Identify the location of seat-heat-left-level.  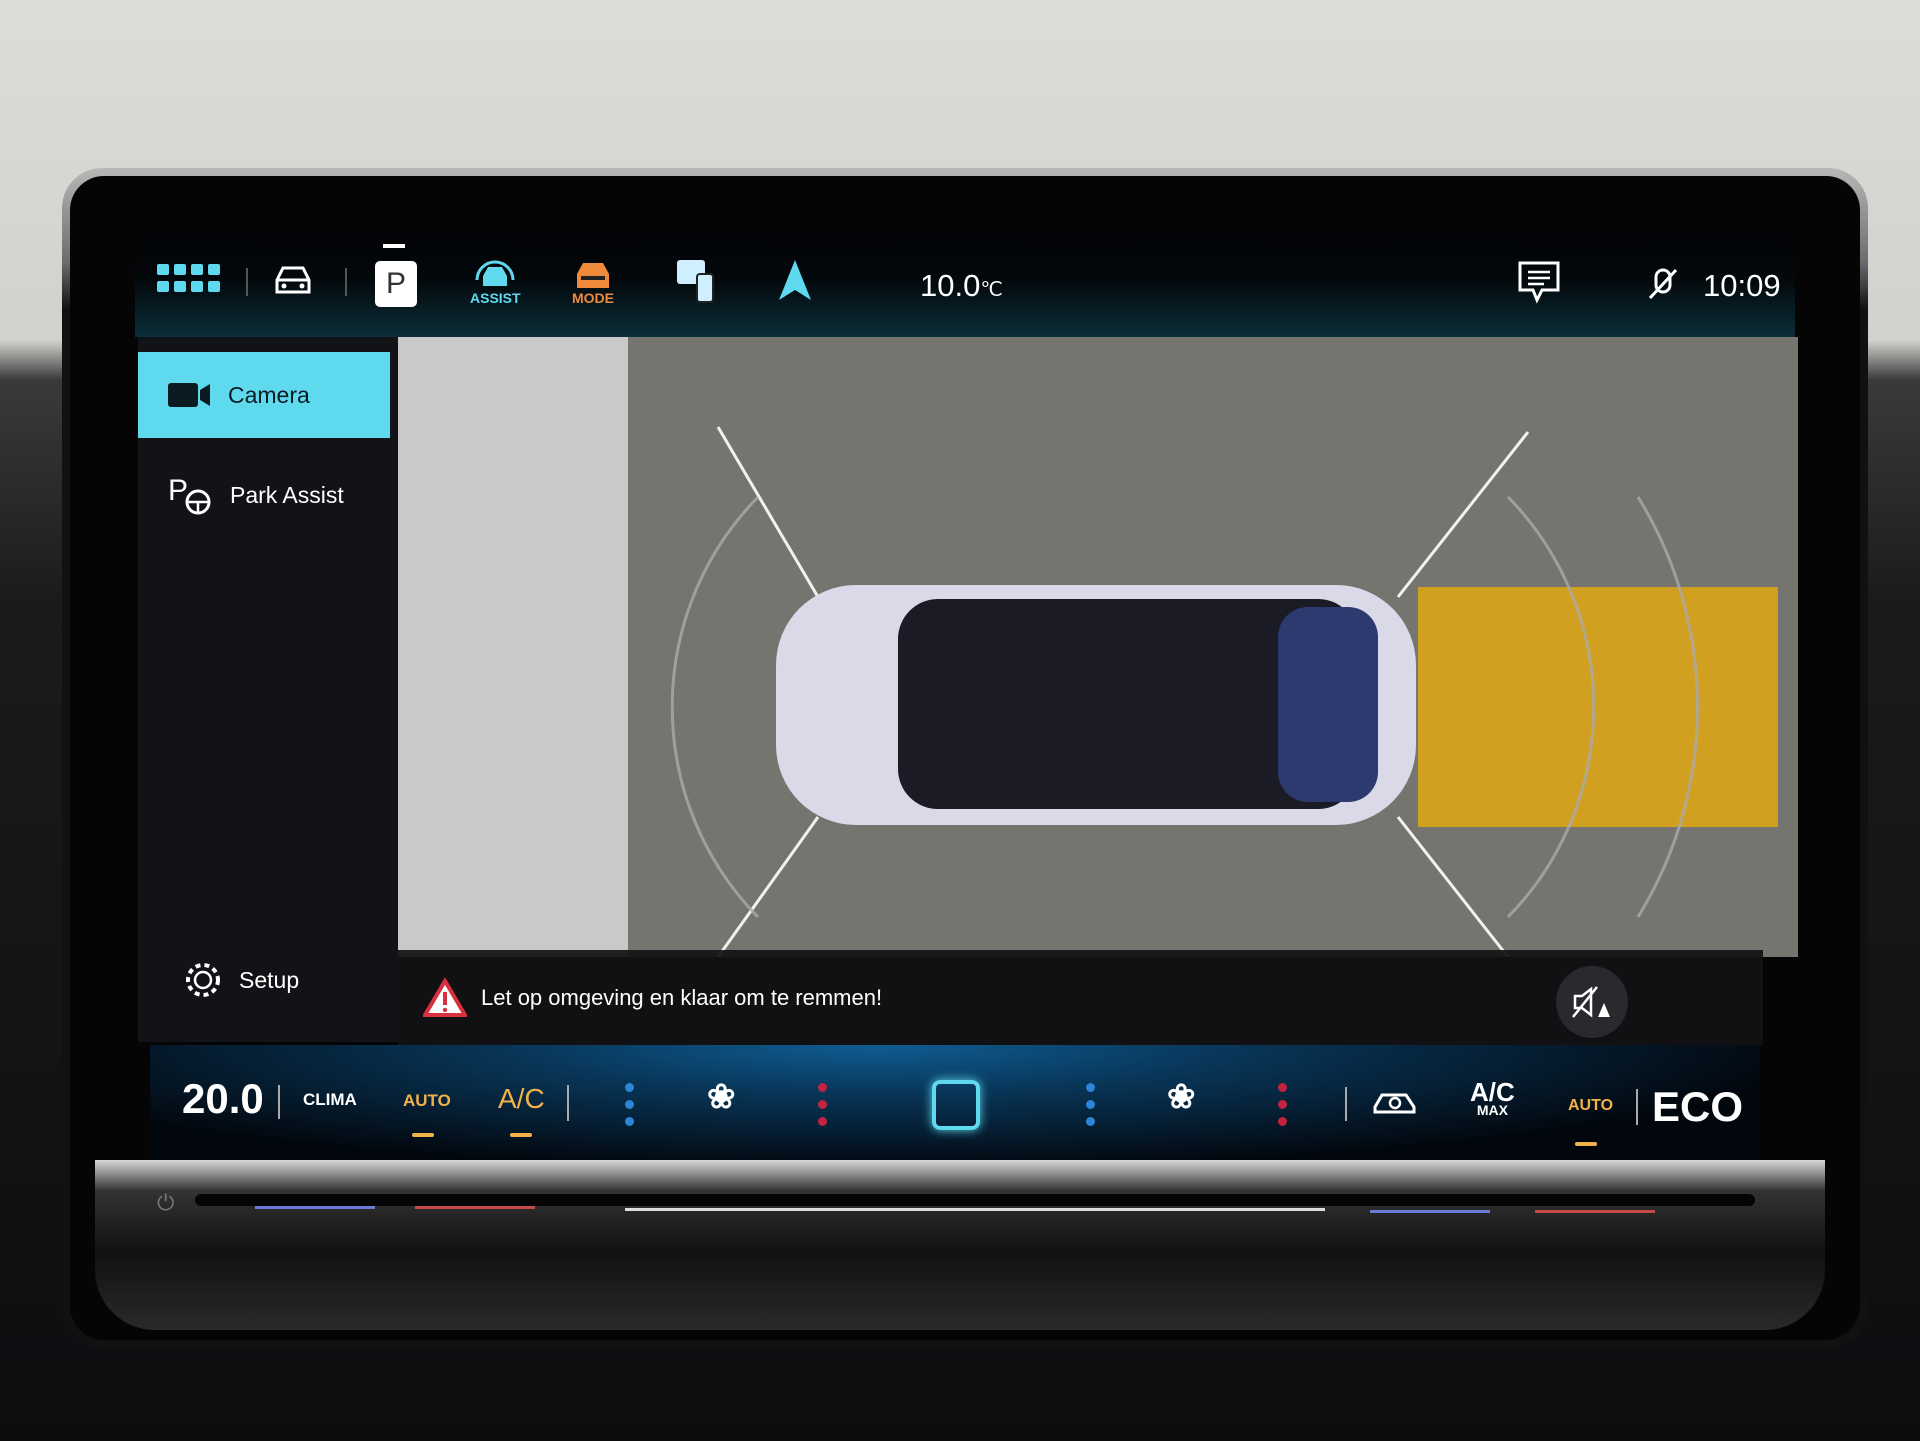
(629, 1104).